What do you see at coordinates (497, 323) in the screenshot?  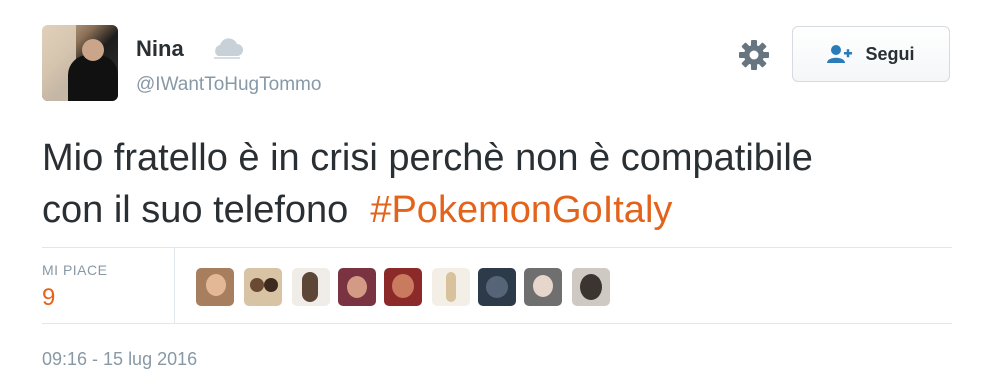 I see `stats-divider-bottom` at bounding box center [497, 323].